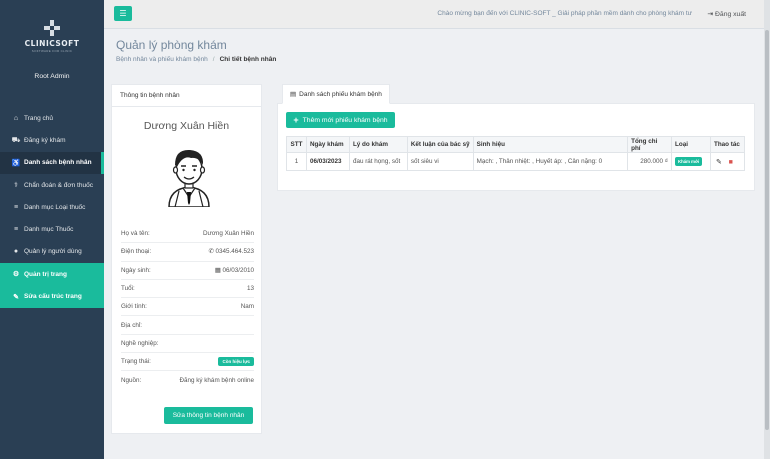 The width and height of the screenshot is (770, 459). I want to click on logout-icon: ⇥, so click(710, 14).